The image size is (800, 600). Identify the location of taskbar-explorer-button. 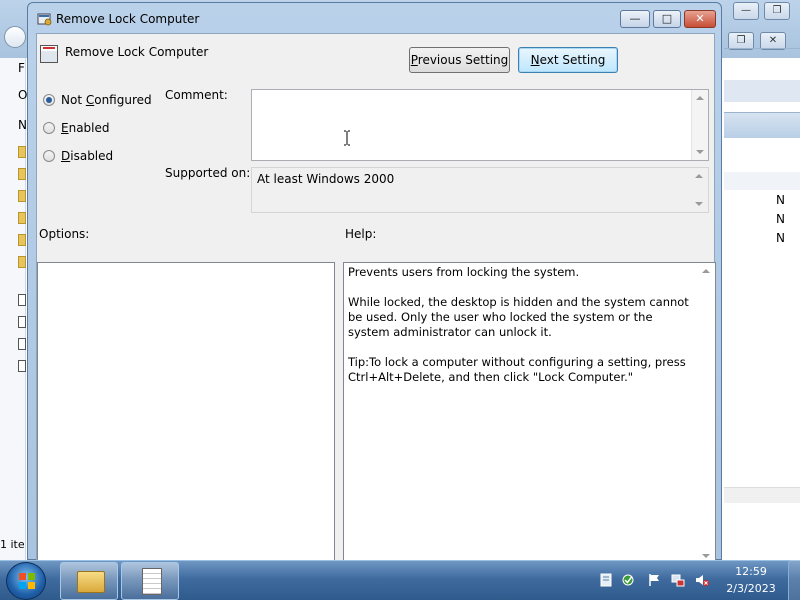
(89, 581).